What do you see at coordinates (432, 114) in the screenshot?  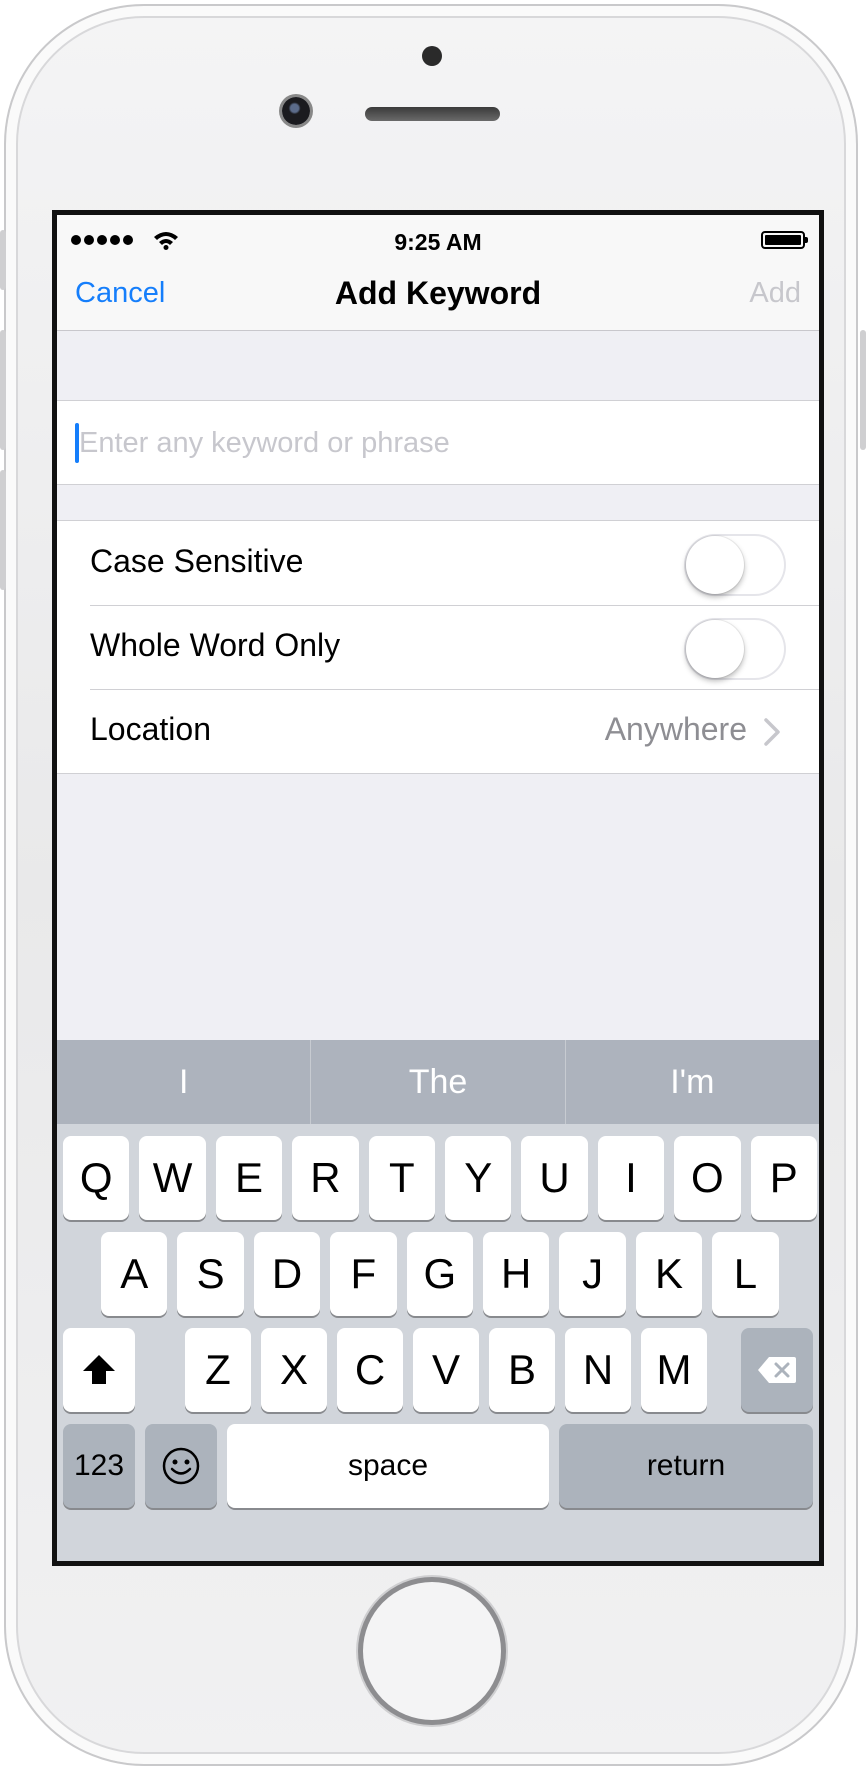 I see `earpiece-speaker` at bounding box center [432, 114].